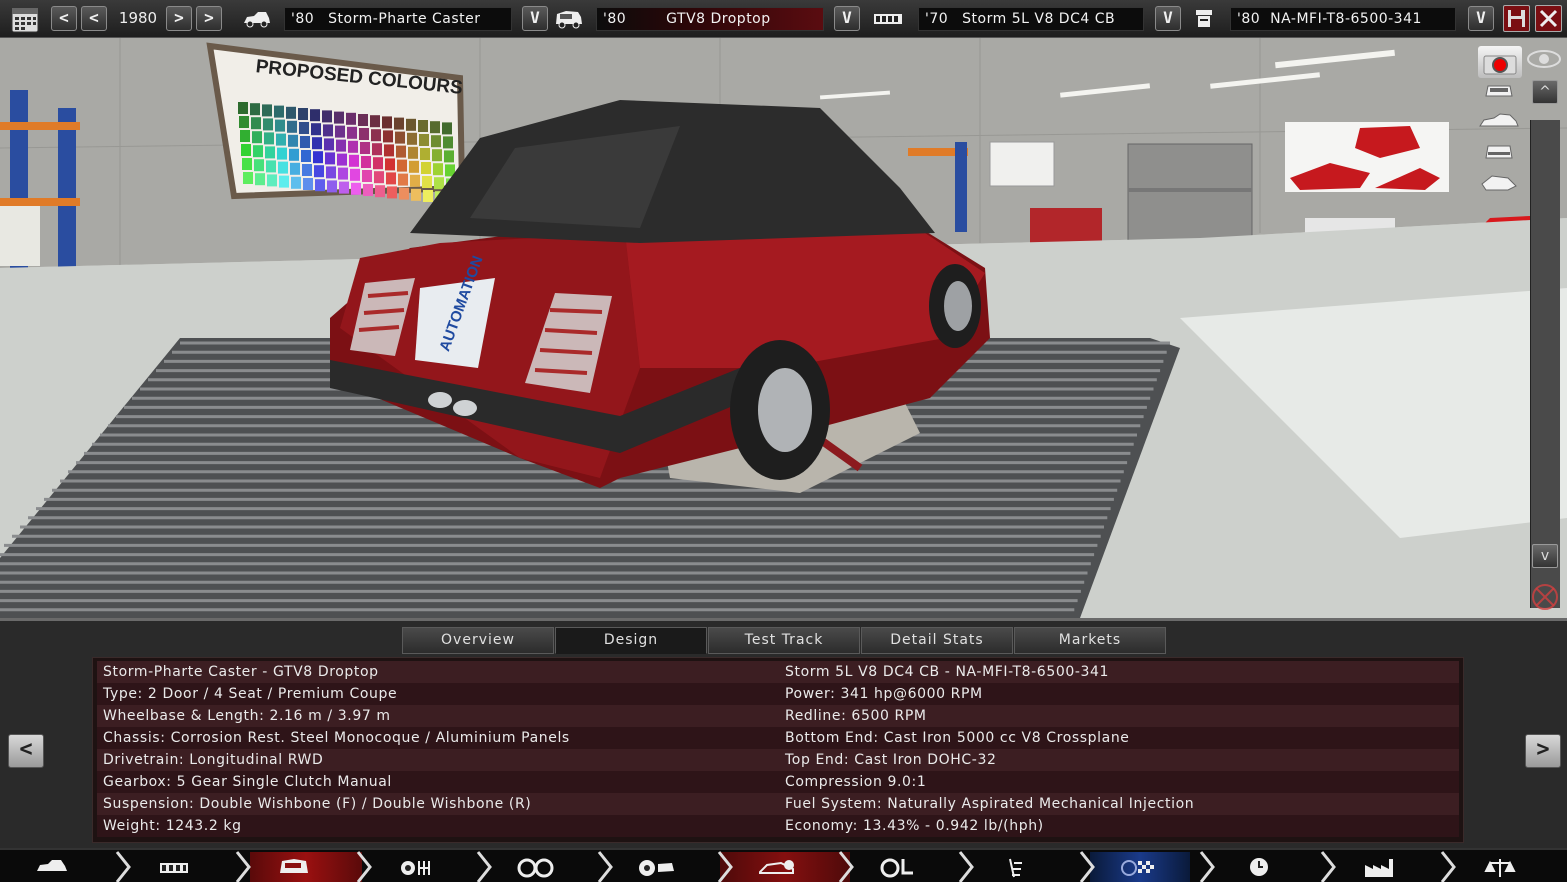  What do you see at coordinates (172, 826) in the screenshot?
I see `car-spec: Weight: 1243.2 kg` at bounding box center [172, 826].